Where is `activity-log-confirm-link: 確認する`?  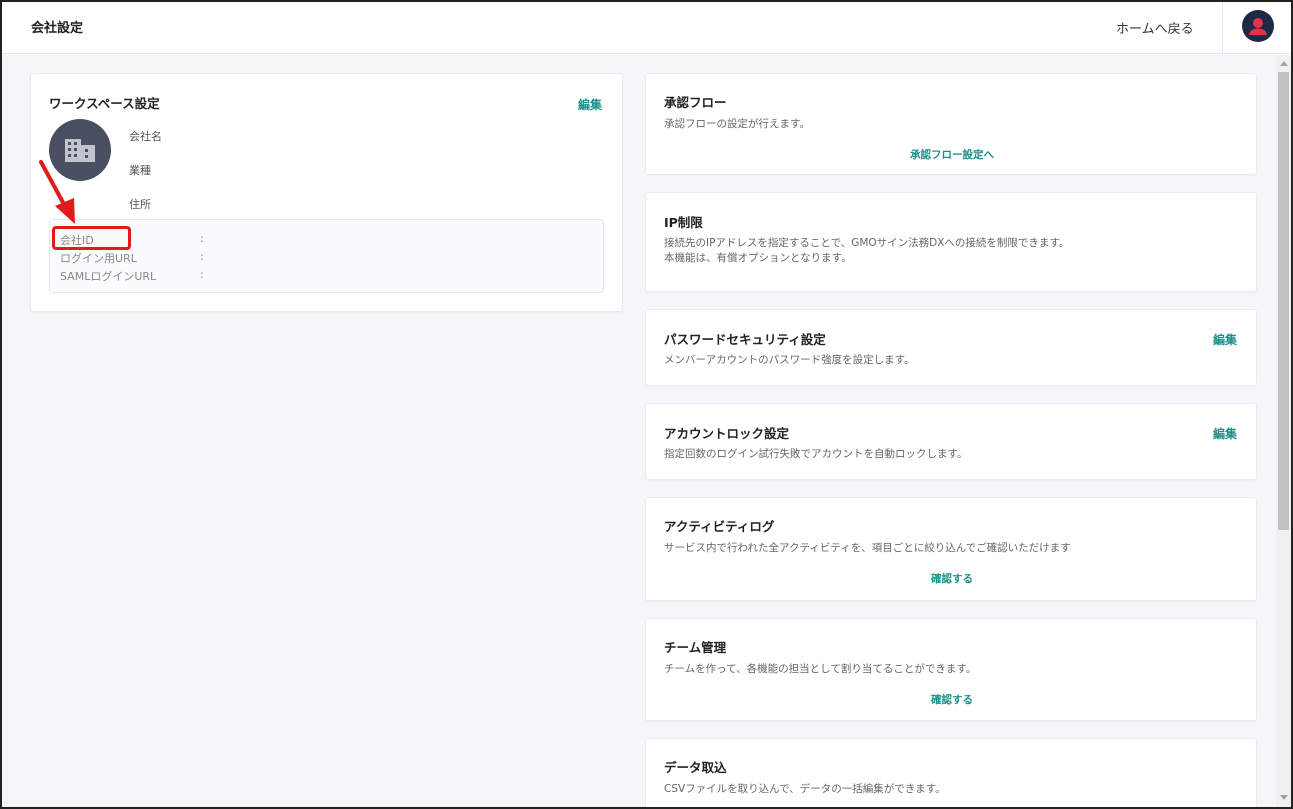 activity-log-confirm-link: 確認する is located at coordinates (952, 578).